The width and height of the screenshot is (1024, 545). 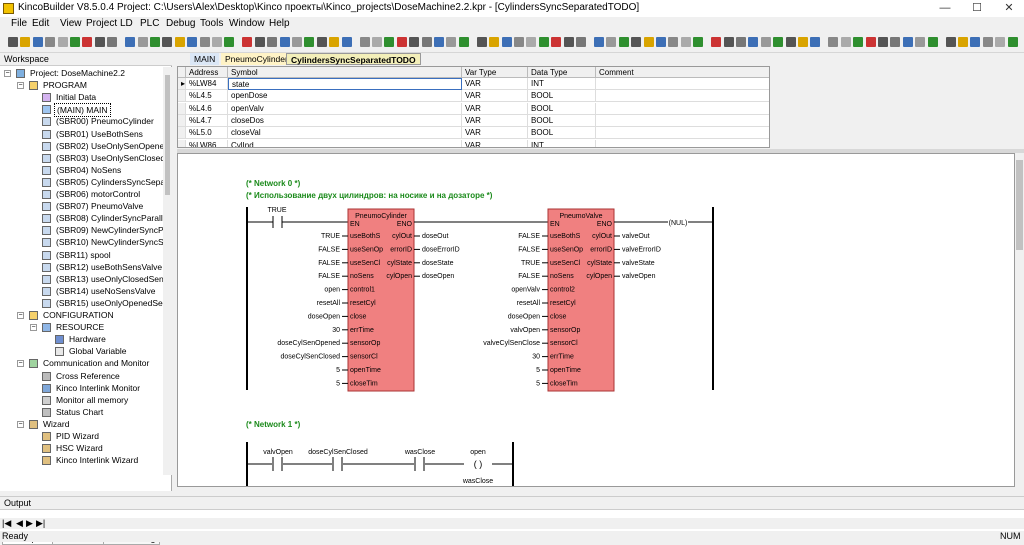 What do you see at coordinates (883, 42) in the screenshot?
I see `toolbar-button-67-icon` at bounding box center [883, 42].